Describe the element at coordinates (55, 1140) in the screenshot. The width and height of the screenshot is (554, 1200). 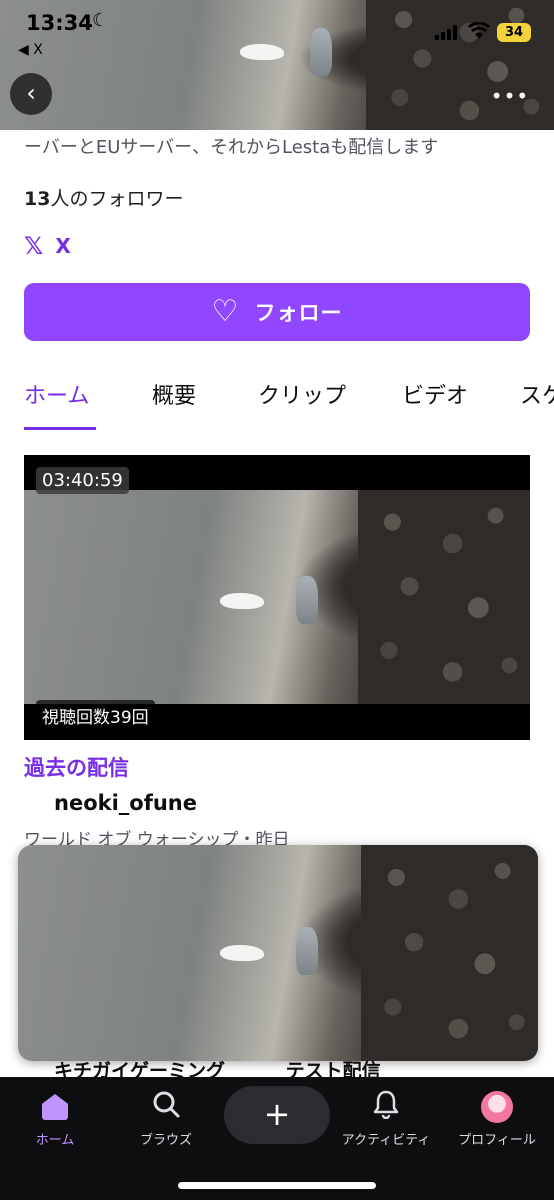
I see `nav-home-label: ホーム` at that location.